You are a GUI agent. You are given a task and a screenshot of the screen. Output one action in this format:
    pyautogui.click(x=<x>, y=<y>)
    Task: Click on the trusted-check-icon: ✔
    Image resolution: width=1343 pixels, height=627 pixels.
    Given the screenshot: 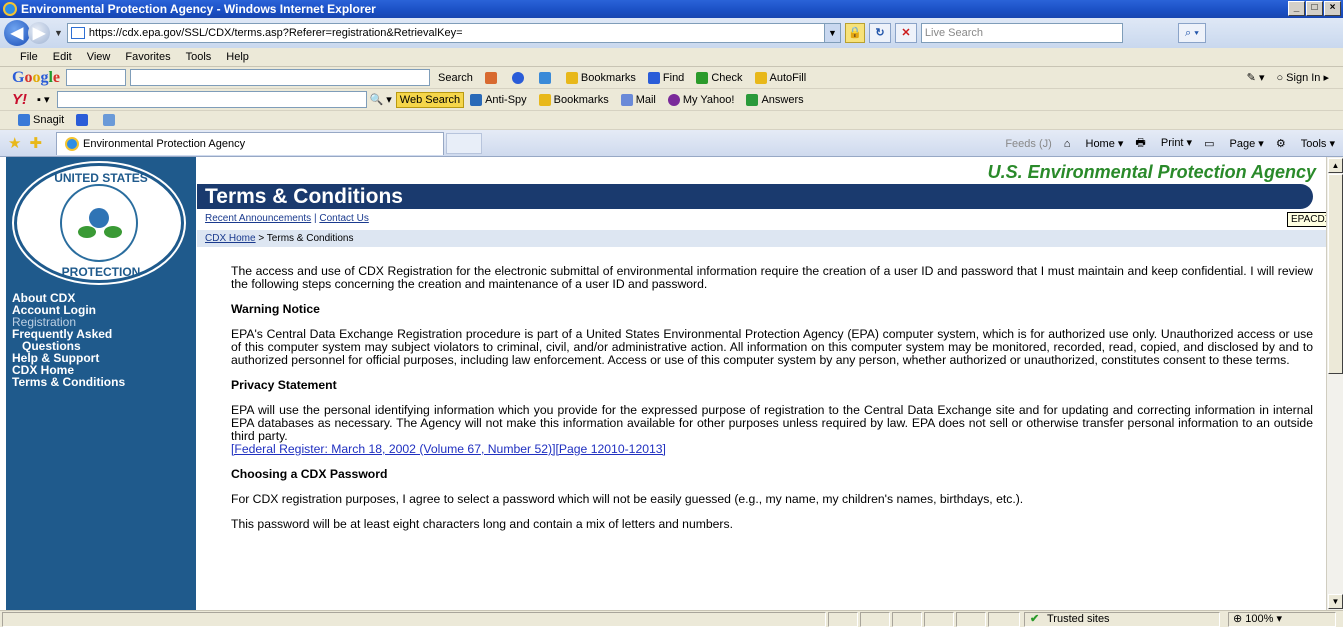 What is the action you would take?
    pyautogui.click(x=1035, y=619)
    